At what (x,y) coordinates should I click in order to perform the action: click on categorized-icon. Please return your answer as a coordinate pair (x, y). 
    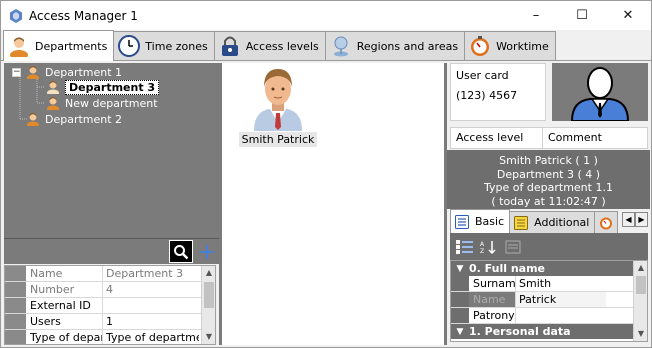
    Looking at the image, I should click on (464, 246).